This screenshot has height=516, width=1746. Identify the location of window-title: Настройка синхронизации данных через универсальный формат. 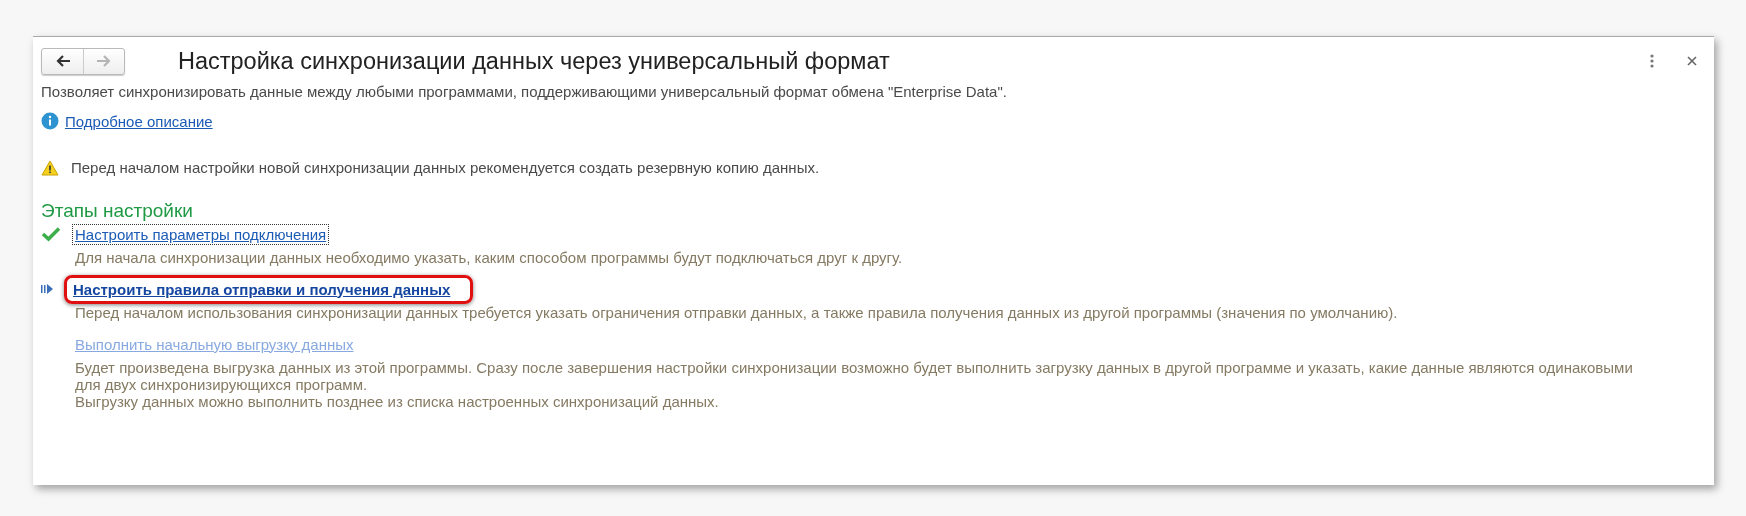
(534, 61).